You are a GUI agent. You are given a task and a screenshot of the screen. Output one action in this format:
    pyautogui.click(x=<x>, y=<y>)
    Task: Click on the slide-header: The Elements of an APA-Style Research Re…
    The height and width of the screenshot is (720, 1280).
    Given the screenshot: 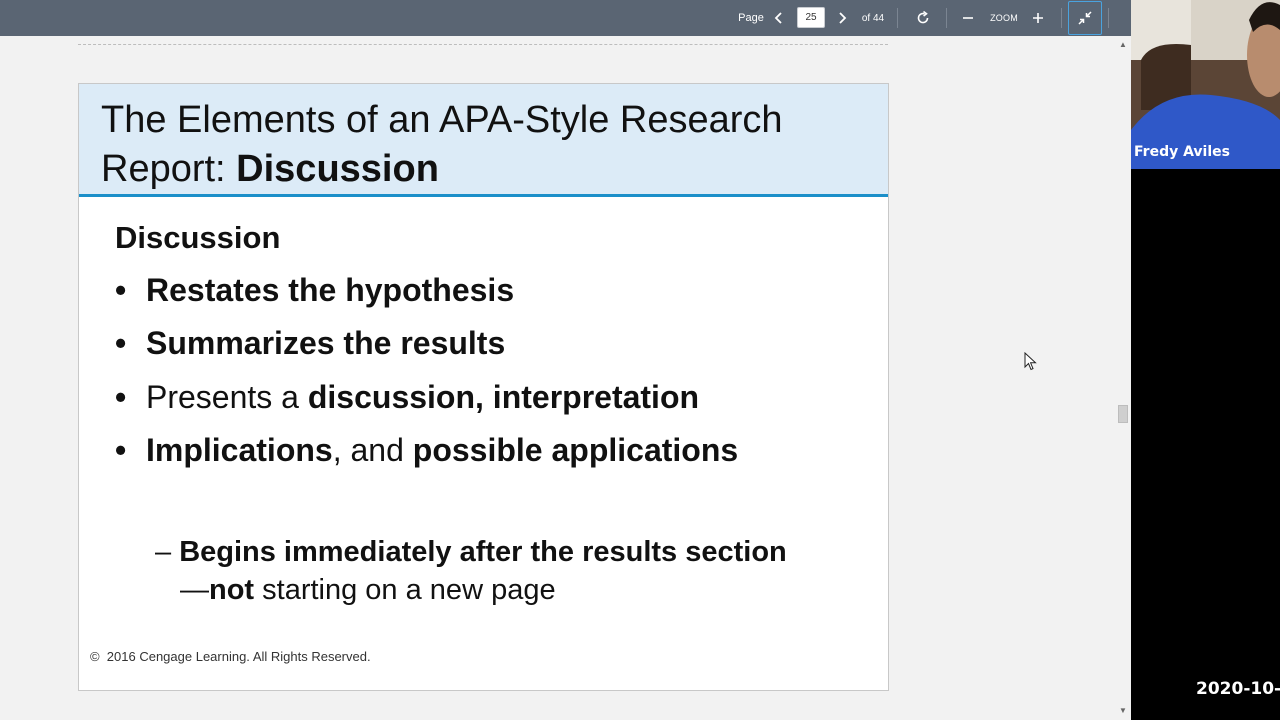 What is the action you would take?
    pyautogui.click(x=483, y=140)
    